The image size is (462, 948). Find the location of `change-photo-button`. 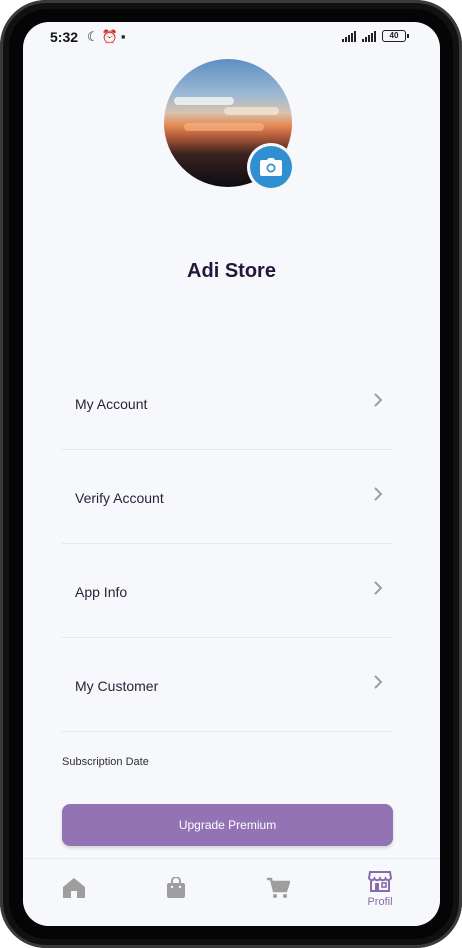

change-photo-button is located at coordinates (271, 167).